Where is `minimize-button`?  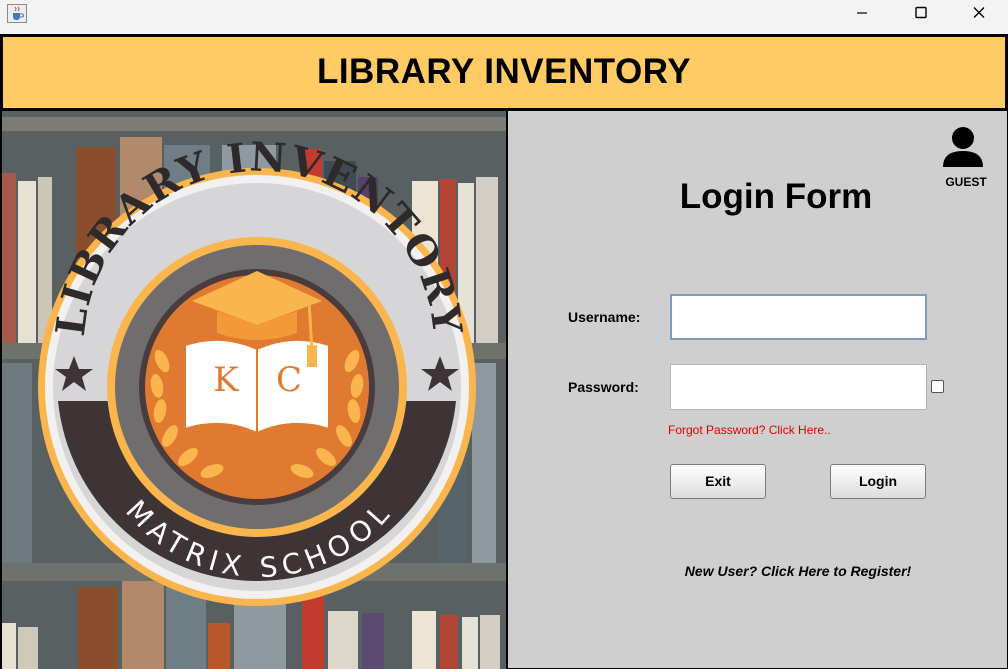
minimize-button is located at coordinates (862, 13).